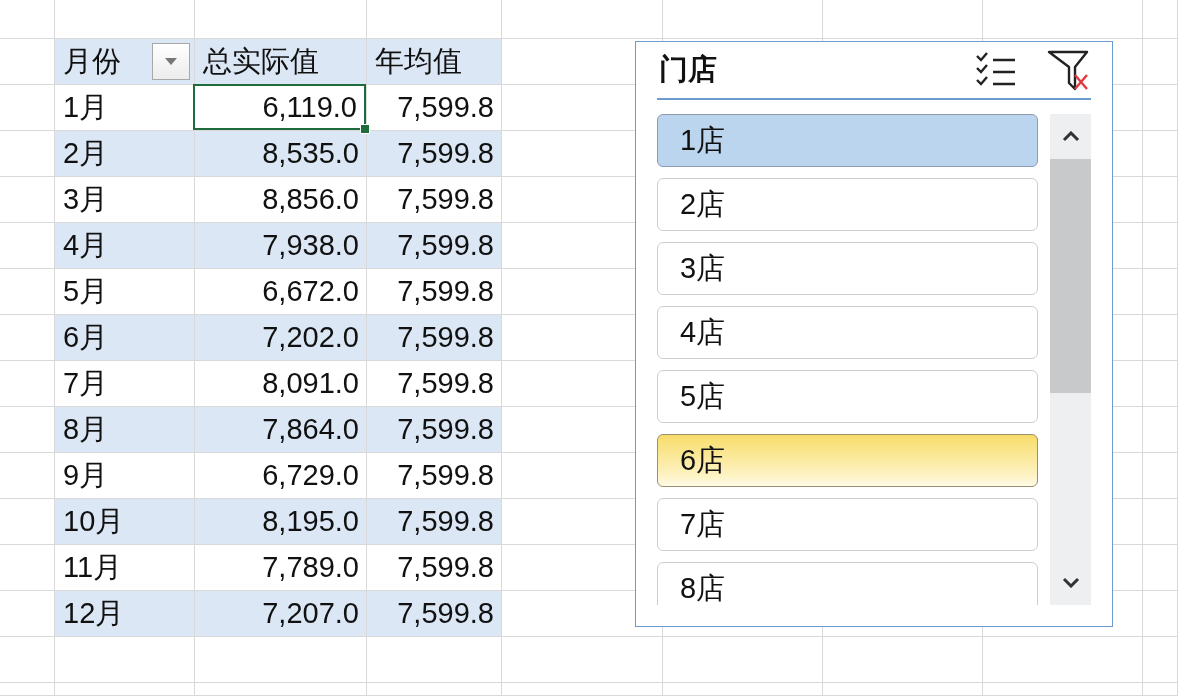 The width and height of the screenshot is (1178, 696). Describe the element at coordinates (310, 199) in the screenshot. I see `table-cell-text: 8,856.0` at that location.